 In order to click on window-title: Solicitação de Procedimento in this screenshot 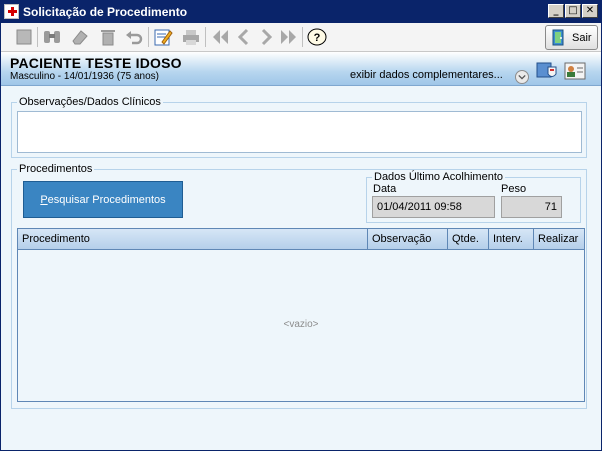, I will do `click(105, 12)`.